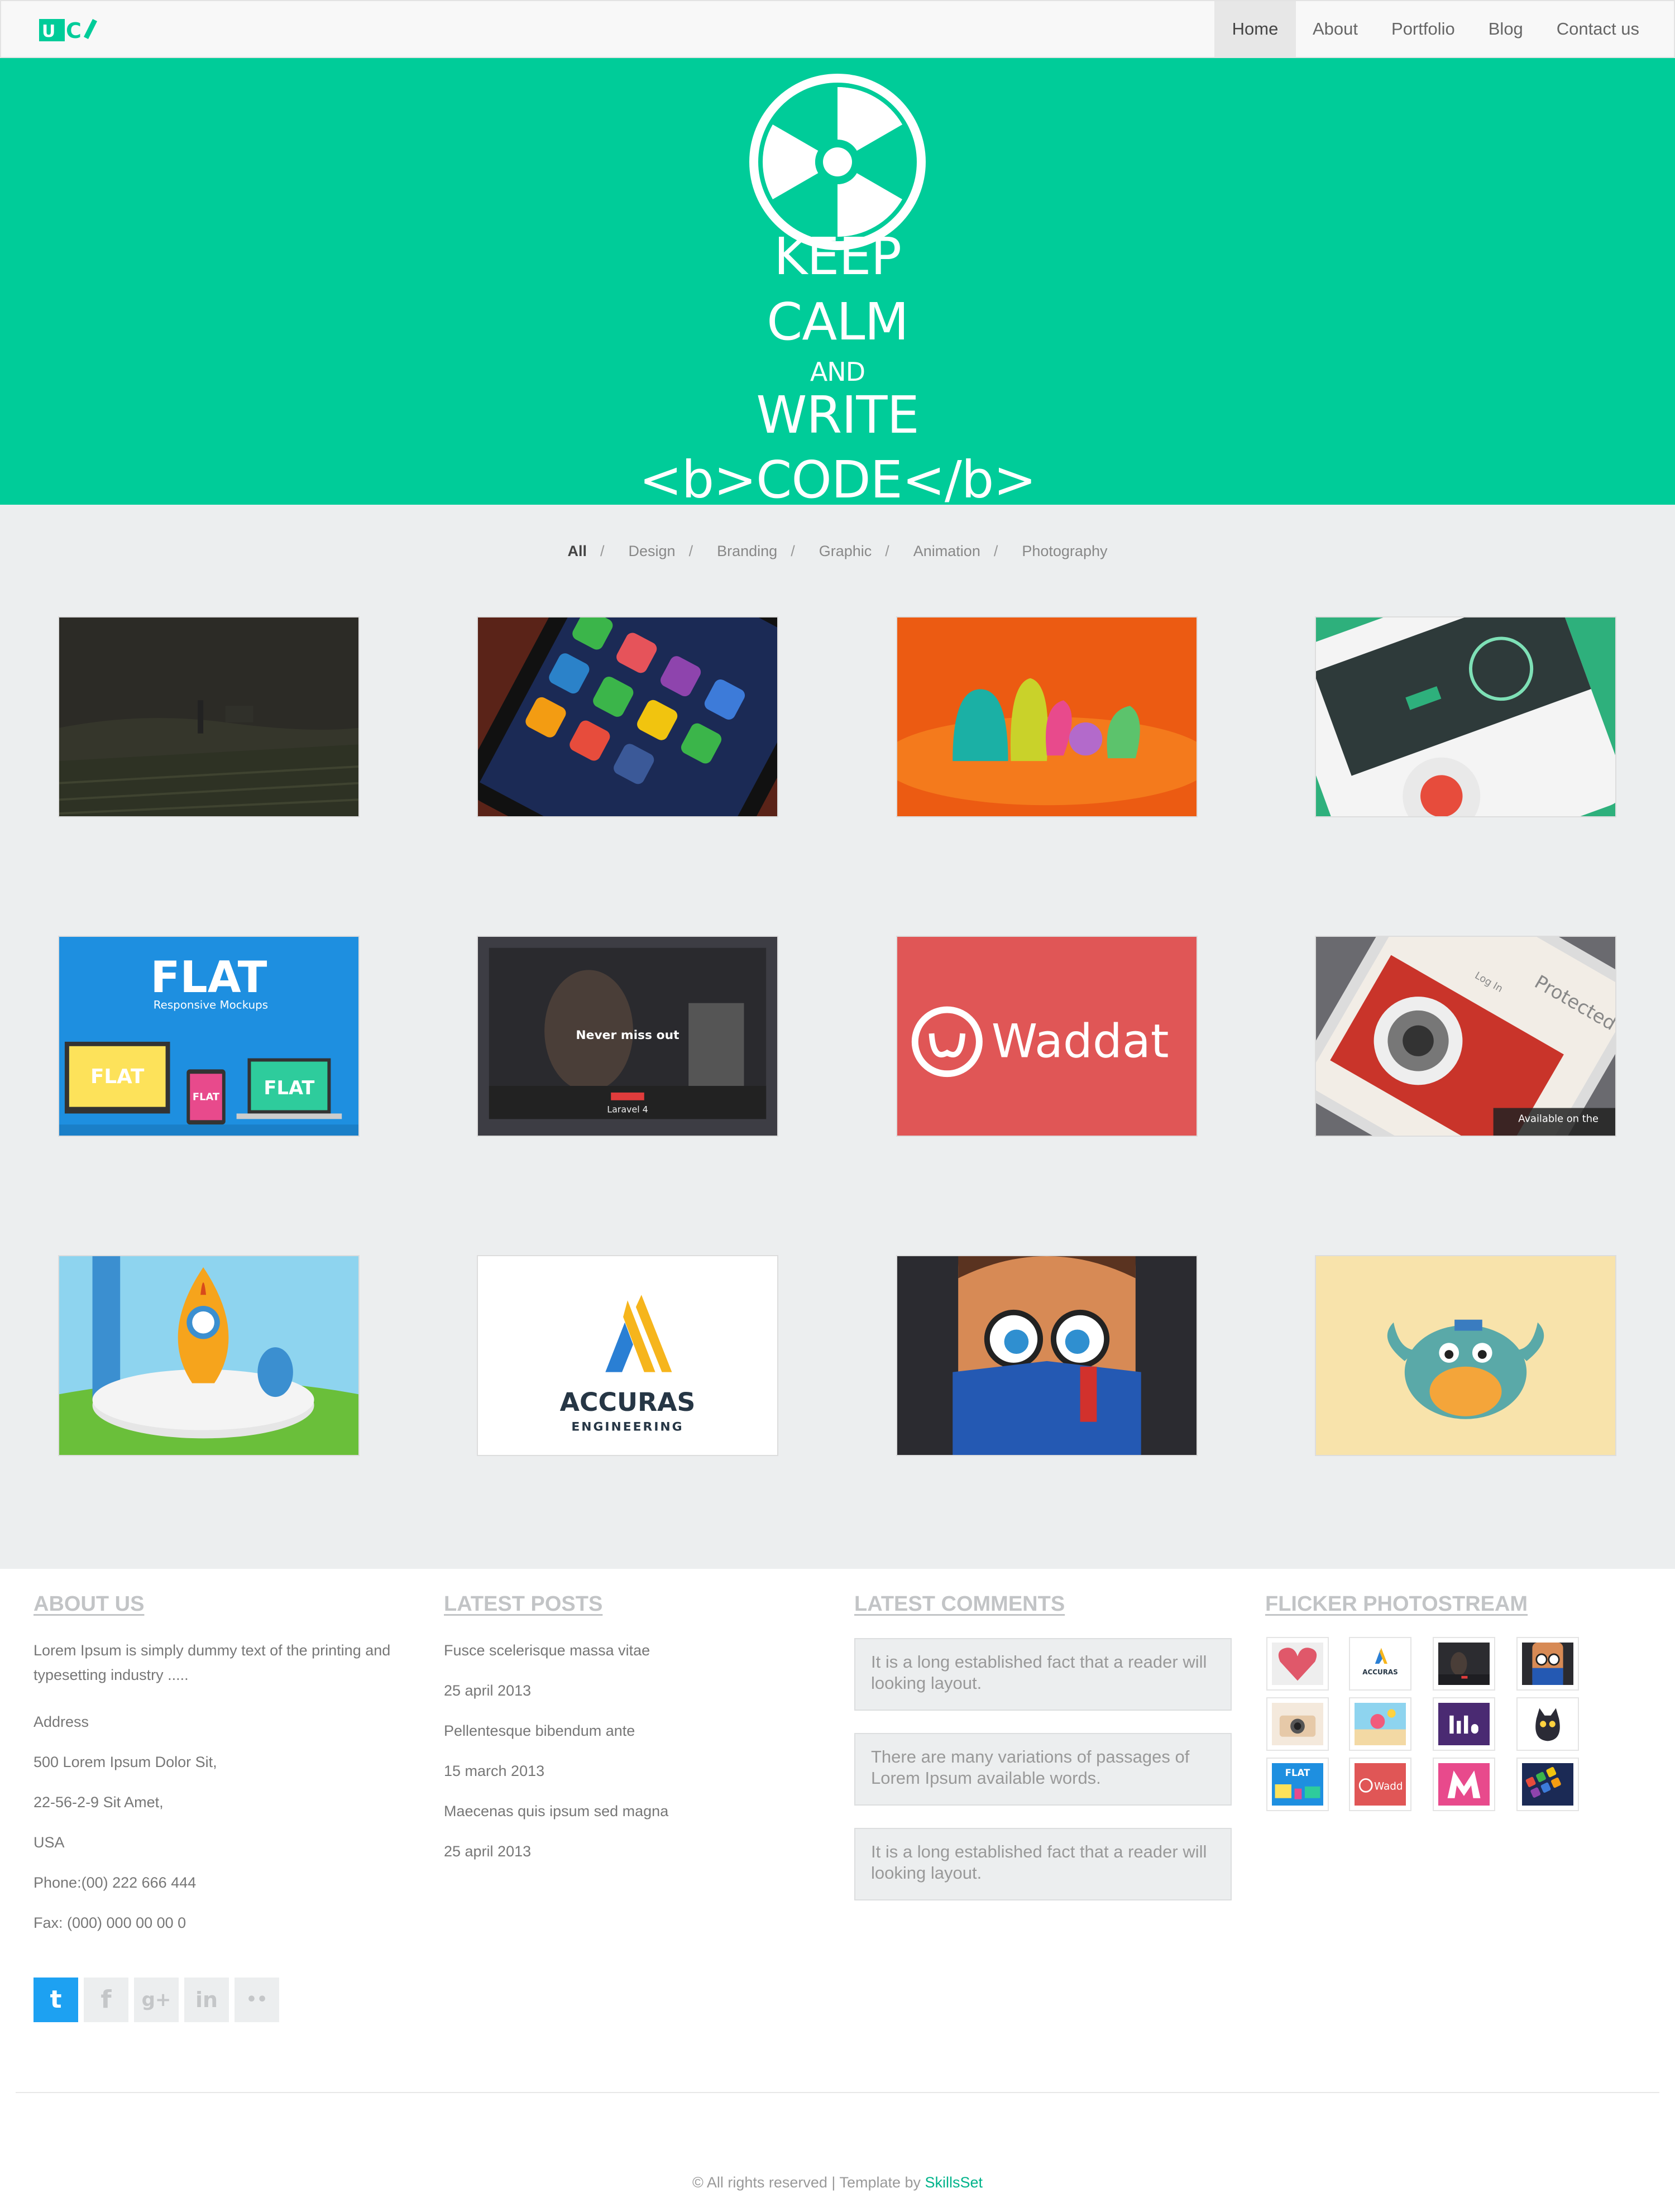 The height and width of the screenshot is (2212, 1675). Describe the element at coordinates (495, 1771) in the screenshot. I see `post-date: 15 march 2013` at that location.